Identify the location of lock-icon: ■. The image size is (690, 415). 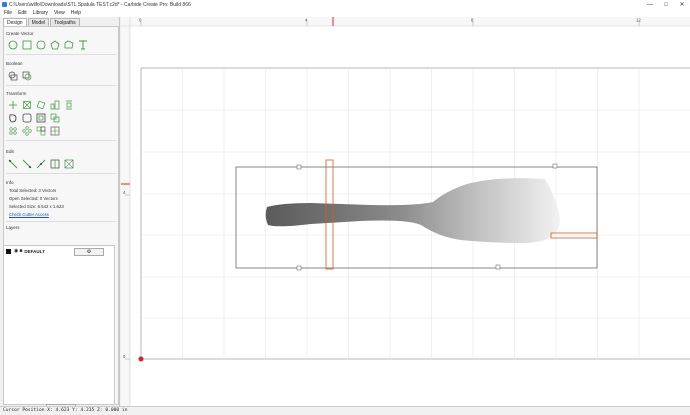
(20, 251).